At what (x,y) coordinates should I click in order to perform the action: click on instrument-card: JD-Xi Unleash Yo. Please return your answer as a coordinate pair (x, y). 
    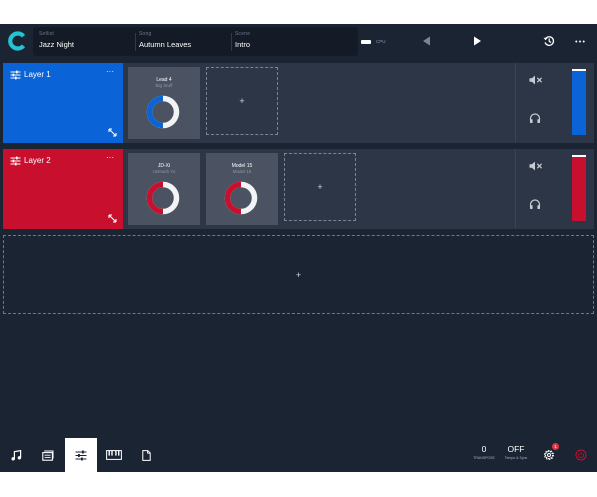
    Looking at the image, I should click on (164, 189).